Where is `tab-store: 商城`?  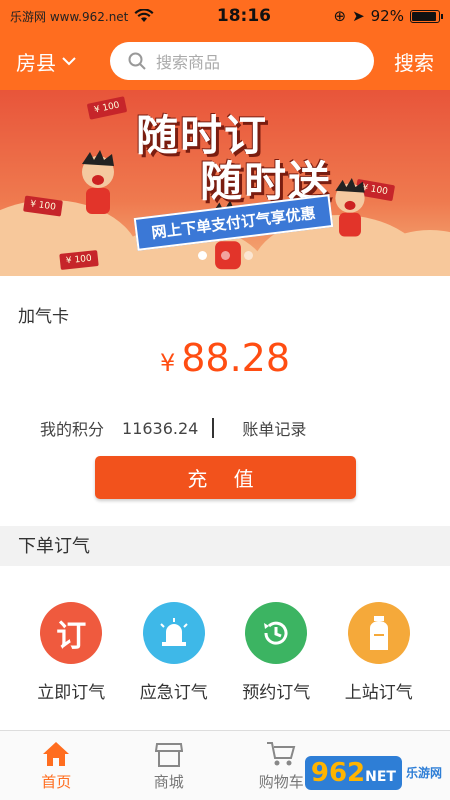
tab-store: 商城 is located at coordinates (169, 770).